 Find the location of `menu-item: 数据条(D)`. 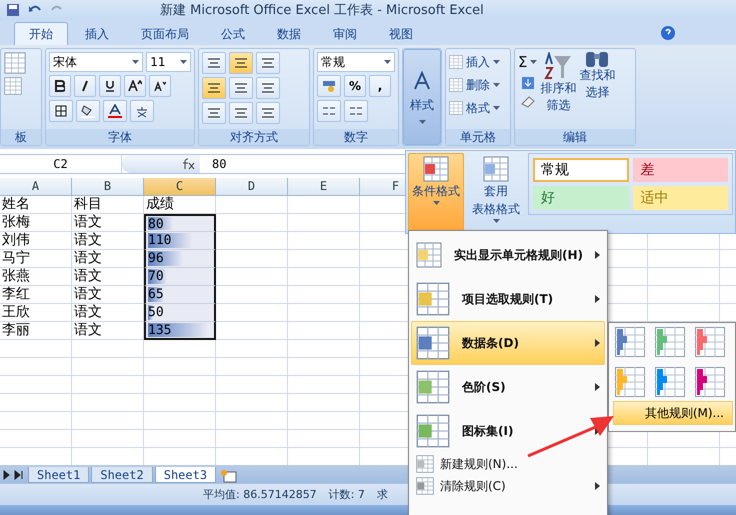

menu-item: 数据条(D) is located at coordinates (508, 343).